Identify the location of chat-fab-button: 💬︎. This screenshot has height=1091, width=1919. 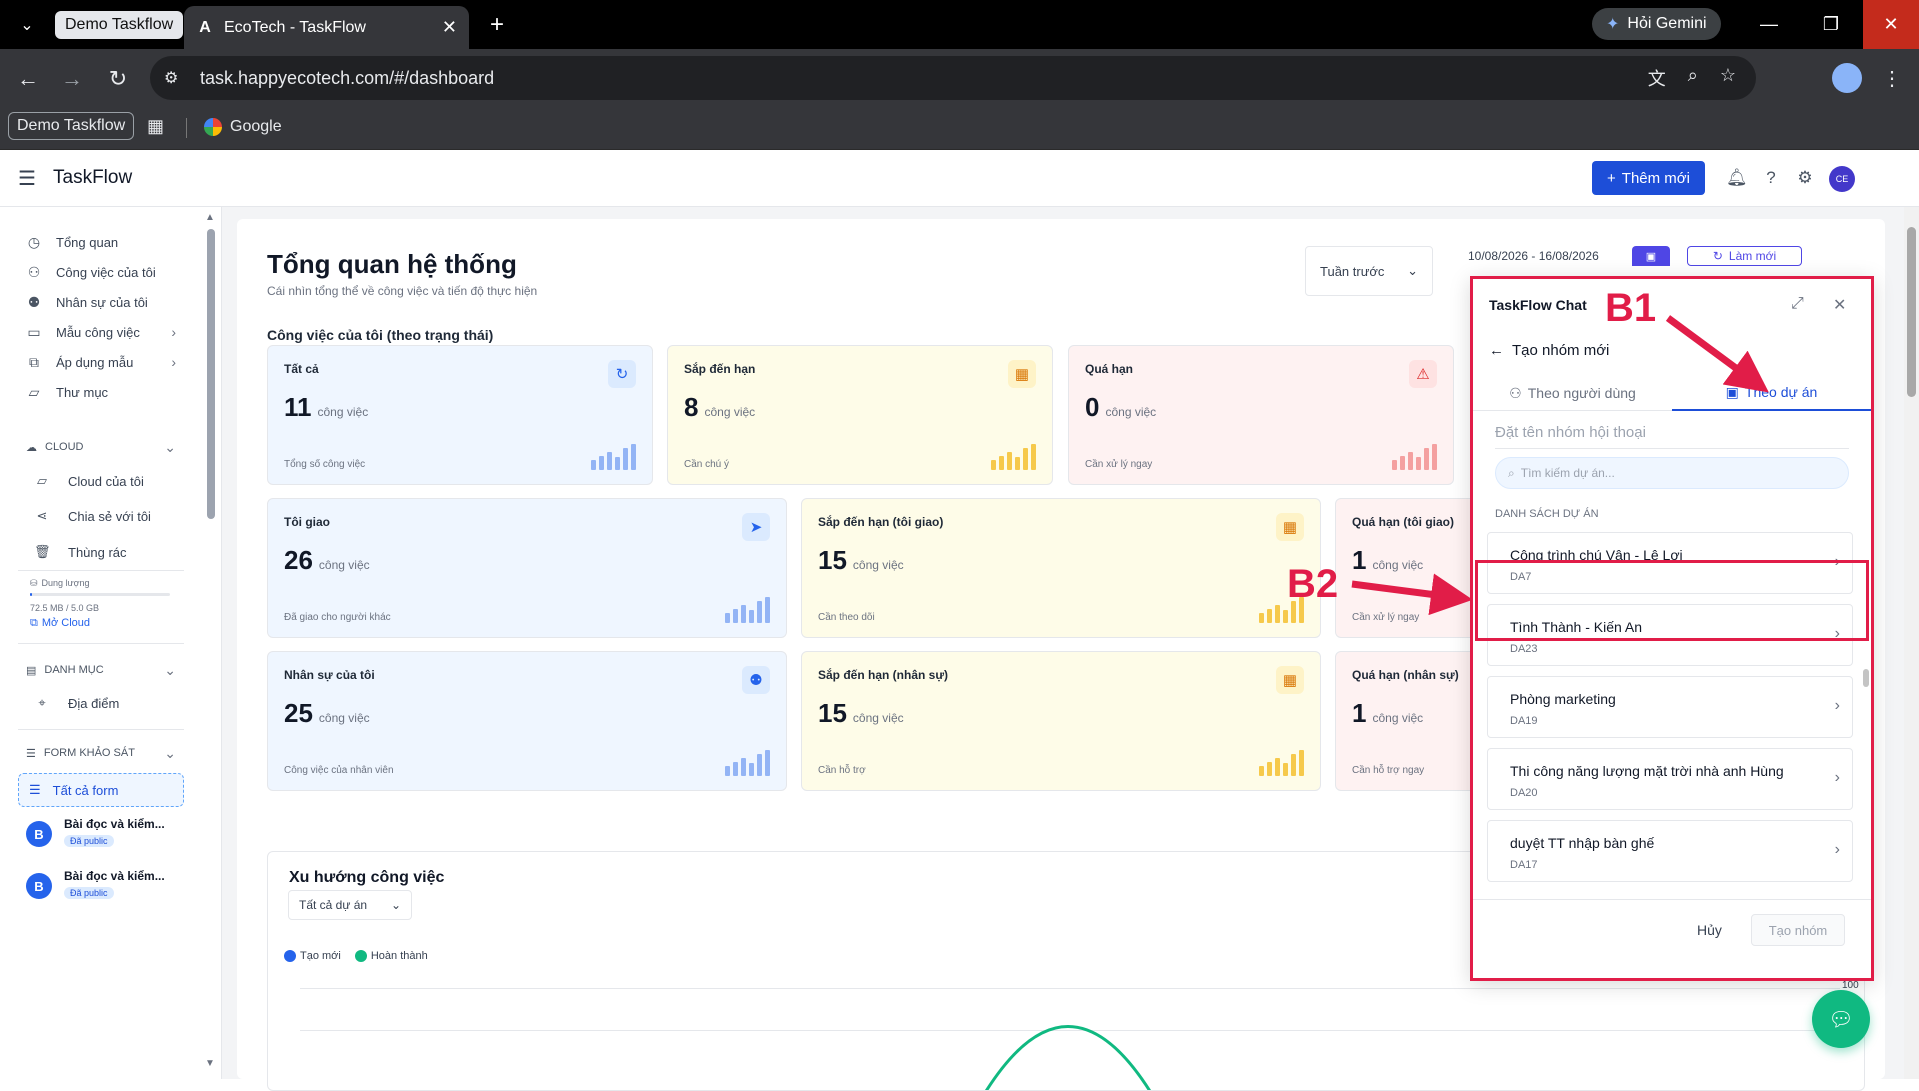
(1841, 1019).